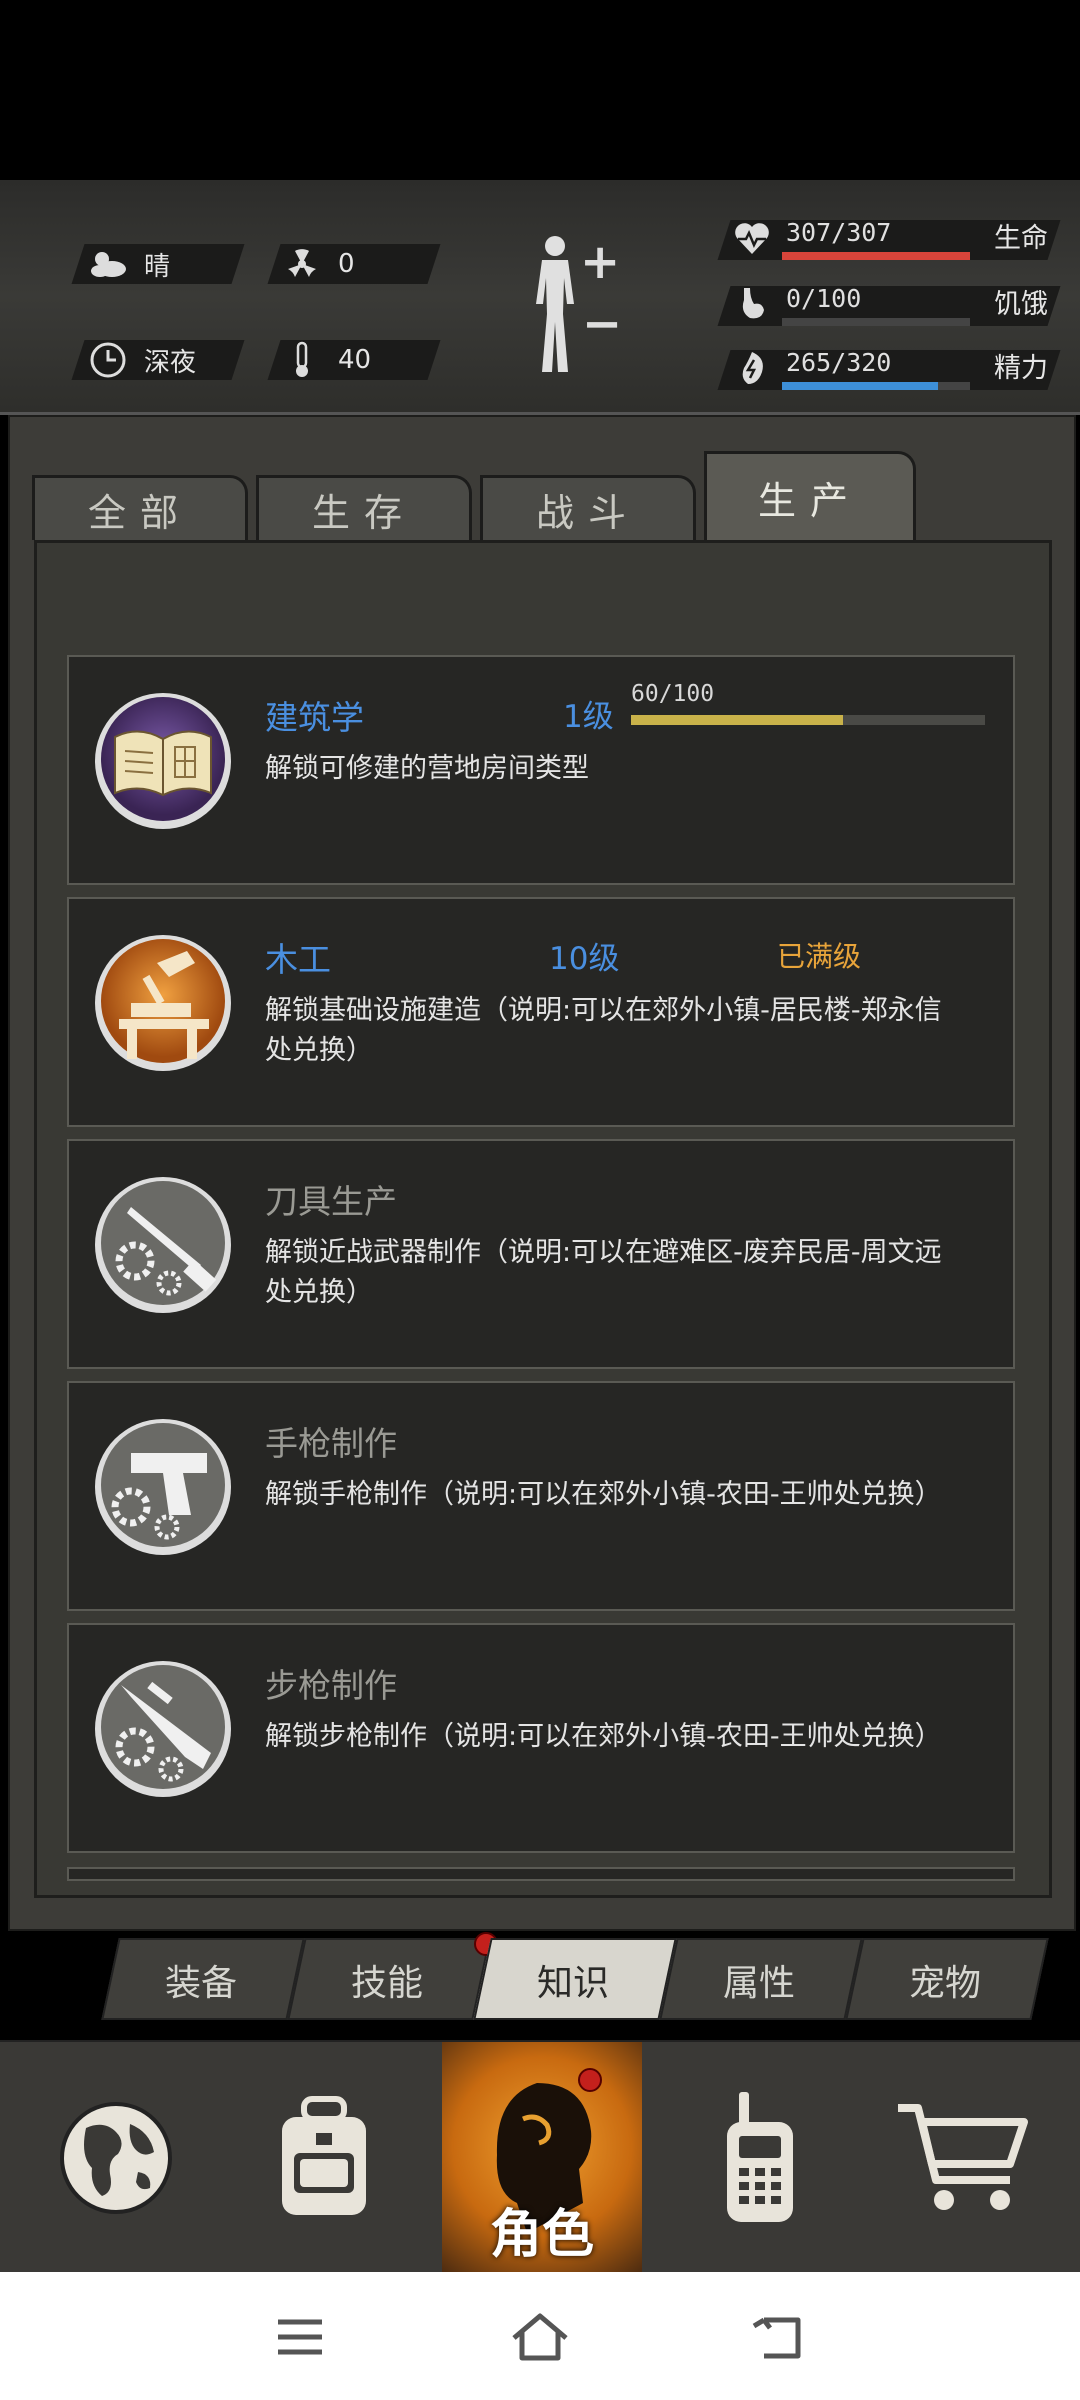  Describe the element at coordinates (541, 1874) in the screenshot. I see `skill-card-next-edge` at that location.